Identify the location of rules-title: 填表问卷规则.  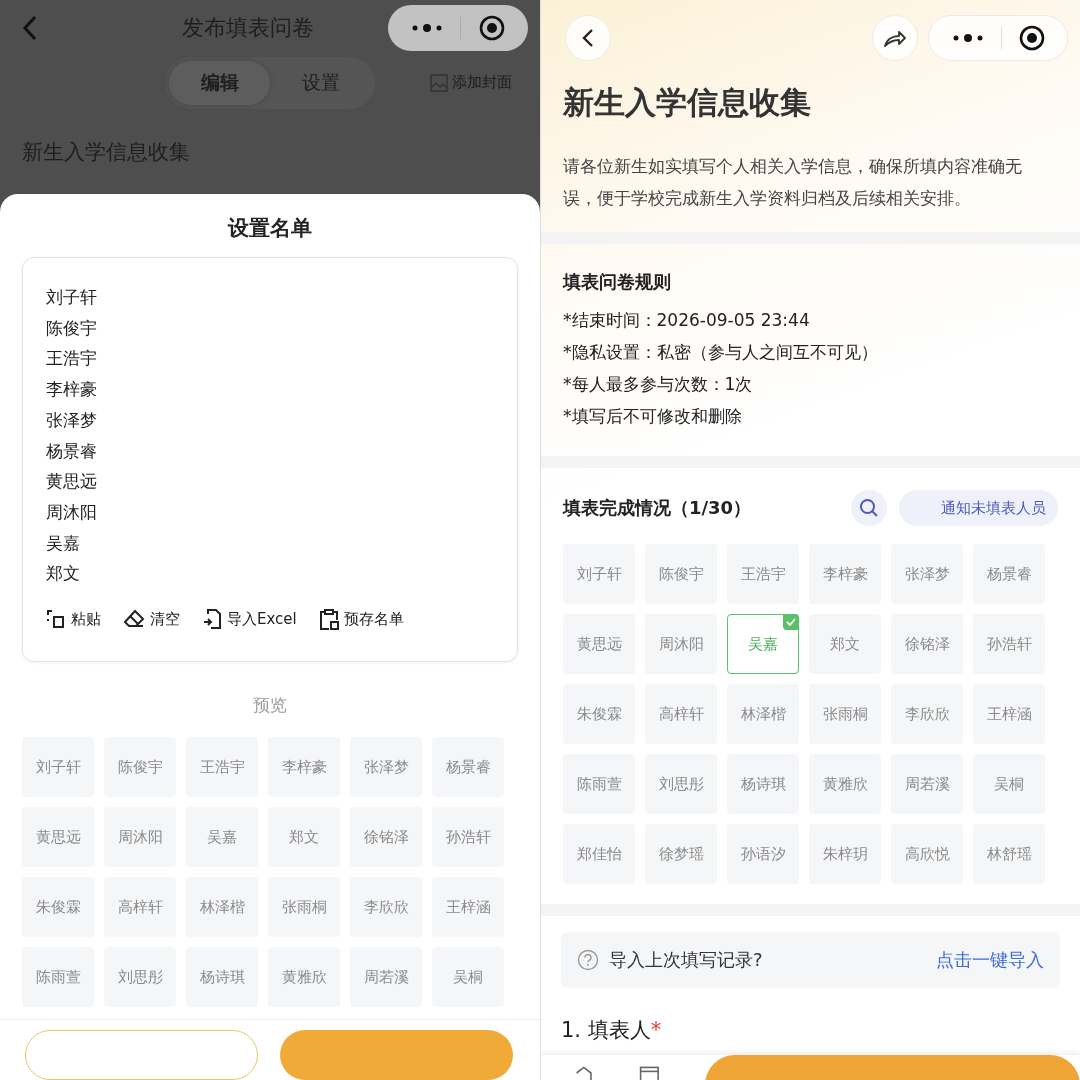
(617, 282).